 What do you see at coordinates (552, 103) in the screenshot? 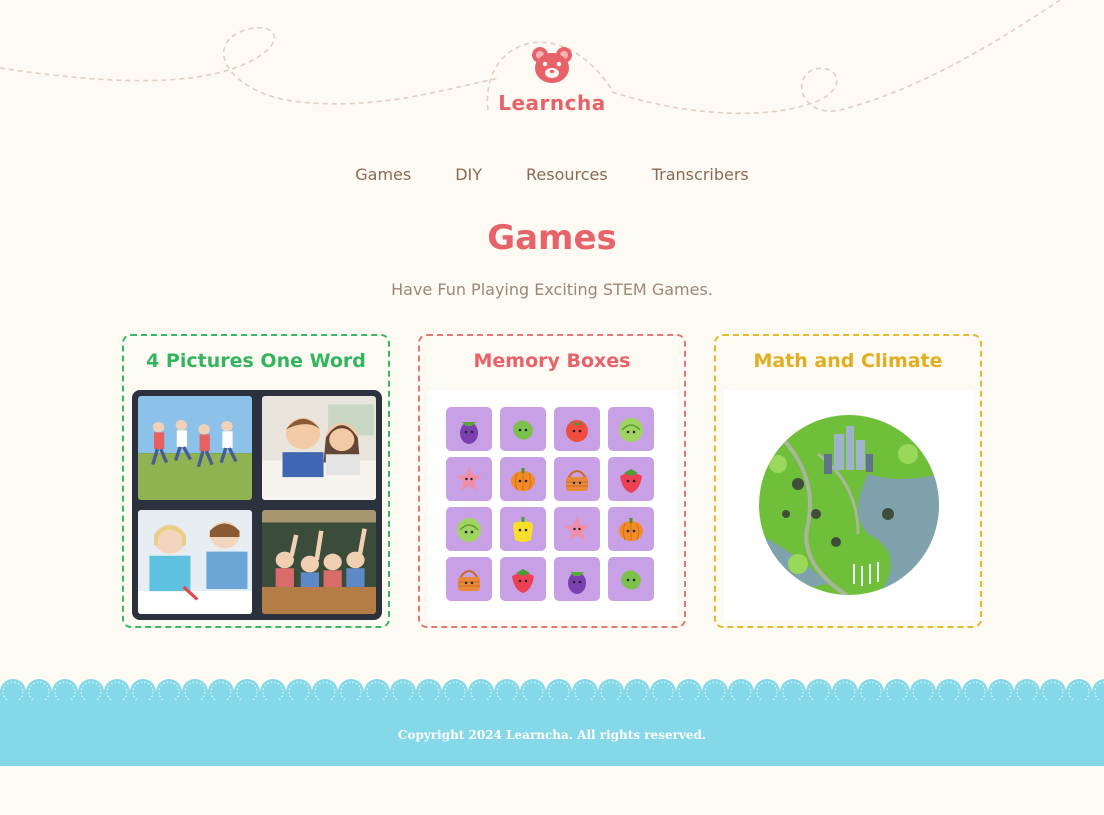
I see `brand-name: Learncha` at bounding box center [552, 103].